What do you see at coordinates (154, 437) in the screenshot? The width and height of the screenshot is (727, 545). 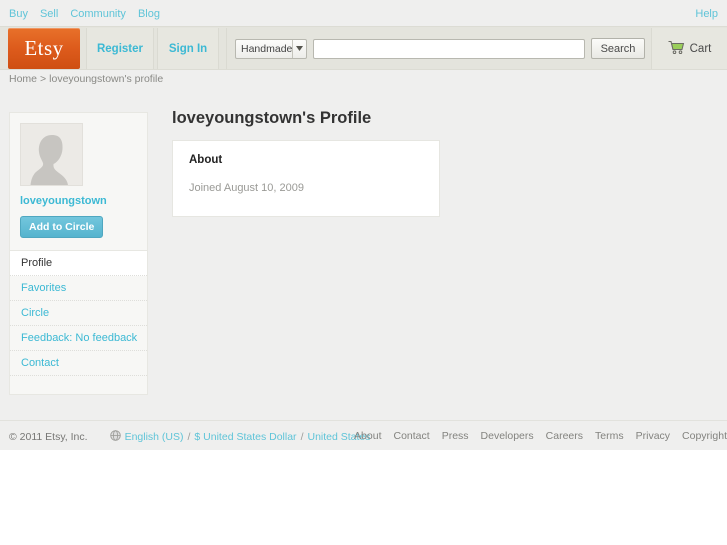 I see `locale-language-link: English (US)` at bounding box center [154, 437].